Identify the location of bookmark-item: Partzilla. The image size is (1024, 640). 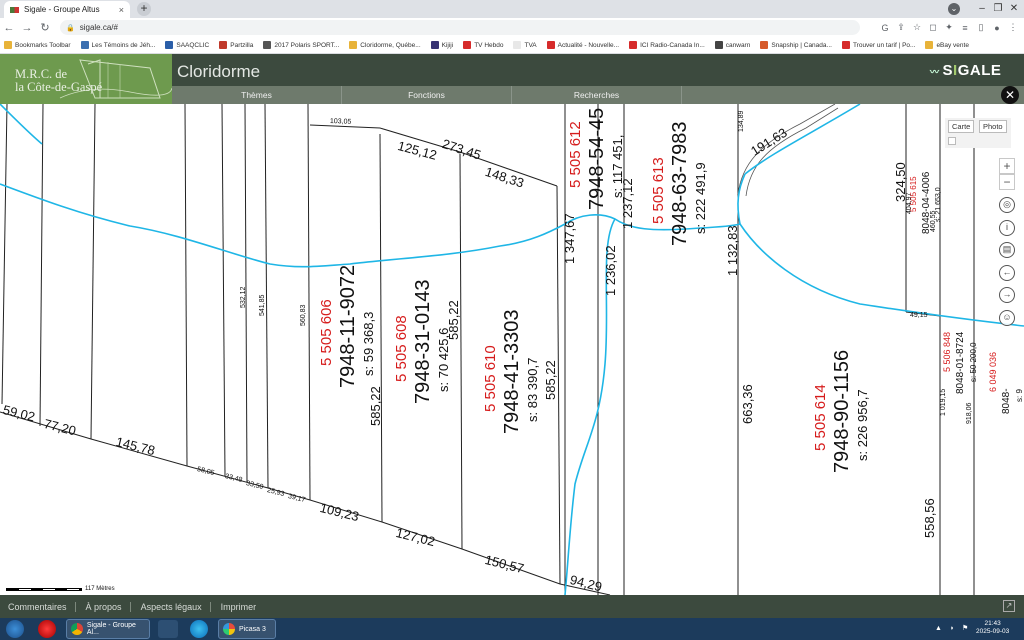
(236, 45).